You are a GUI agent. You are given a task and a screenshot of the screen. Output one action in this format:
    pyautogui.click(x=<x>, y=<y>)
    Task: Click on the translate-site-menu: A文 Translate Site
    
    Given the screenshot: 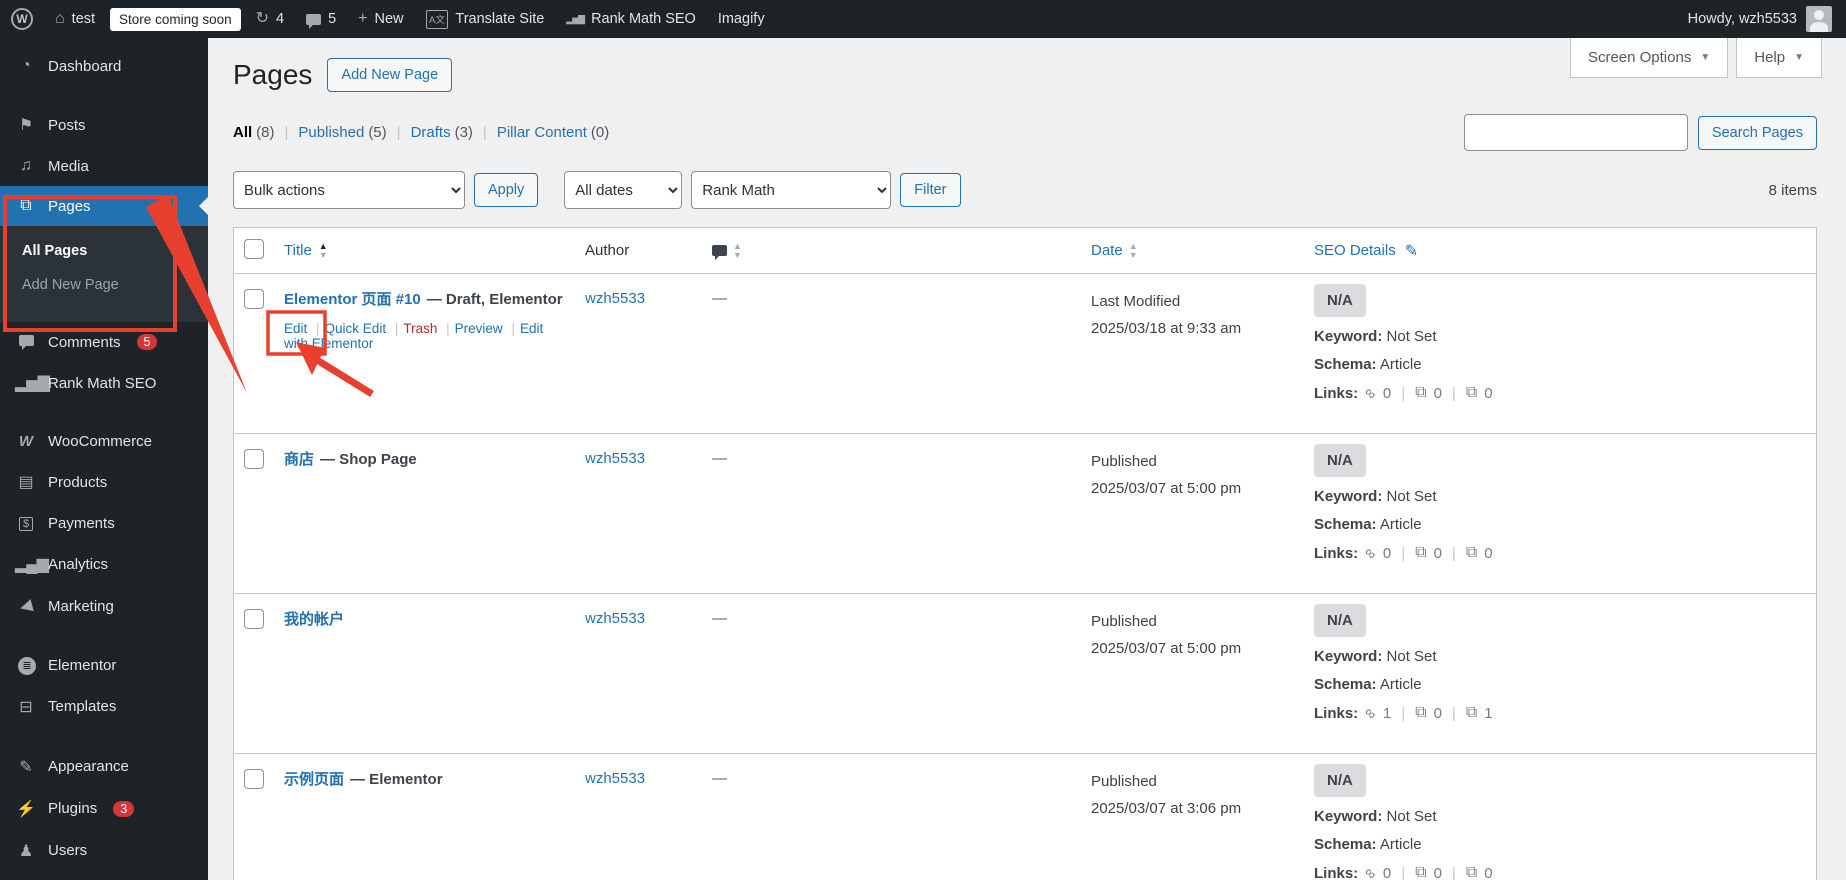 What is the action you would take?
    pyautogui.click(x=485, y=19)
    